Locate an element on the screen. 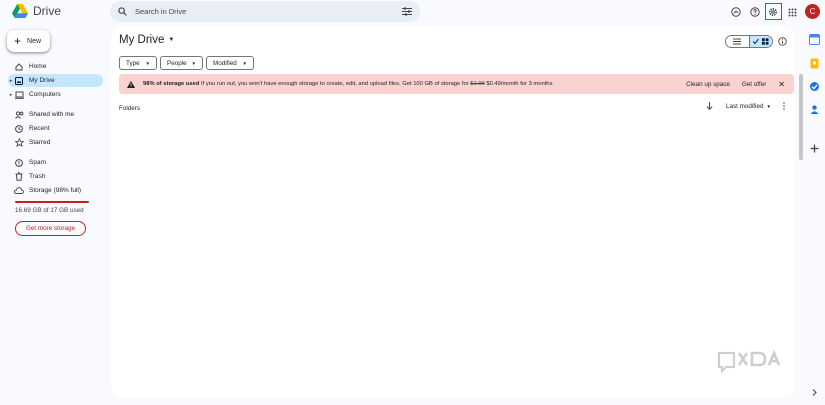 The width and height of the screenshot is (825, 405). grid-view-icon is located at coordinates (760, 41).